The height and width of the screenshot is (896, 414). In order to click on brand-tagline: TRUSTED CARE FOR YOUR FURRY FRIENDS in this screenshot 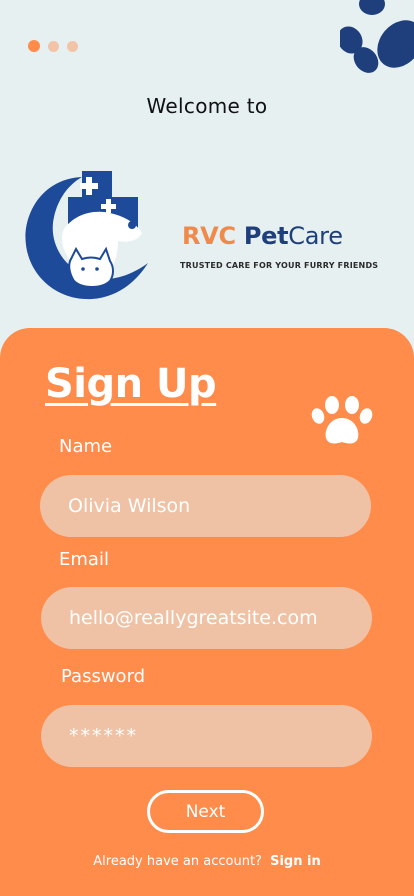, I will do `click(279, 265)`.